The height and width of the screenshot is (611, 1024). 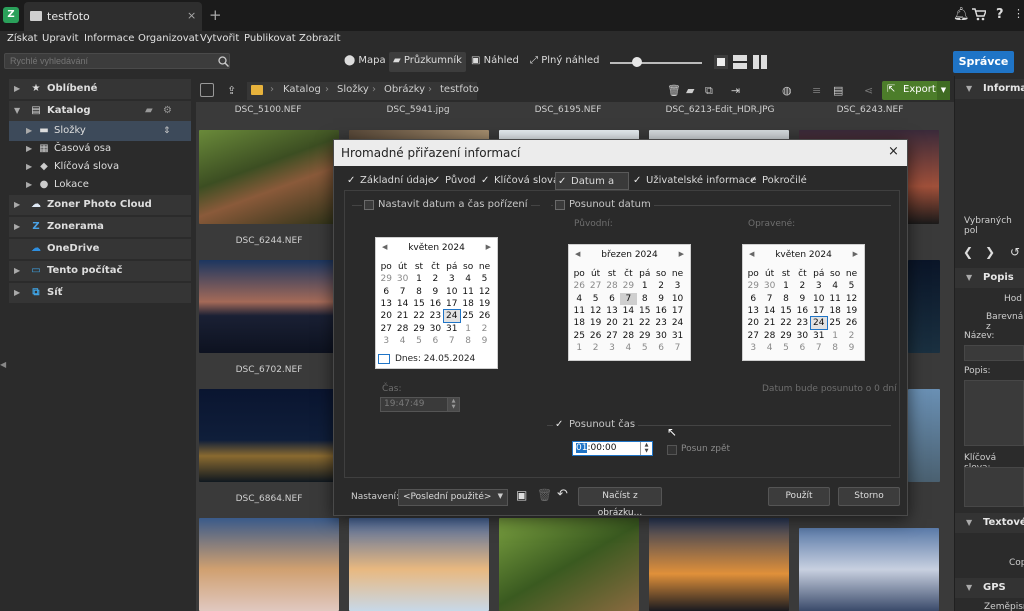 I want to click on menu-organize: Organizovat, so click(x=168, y=38).